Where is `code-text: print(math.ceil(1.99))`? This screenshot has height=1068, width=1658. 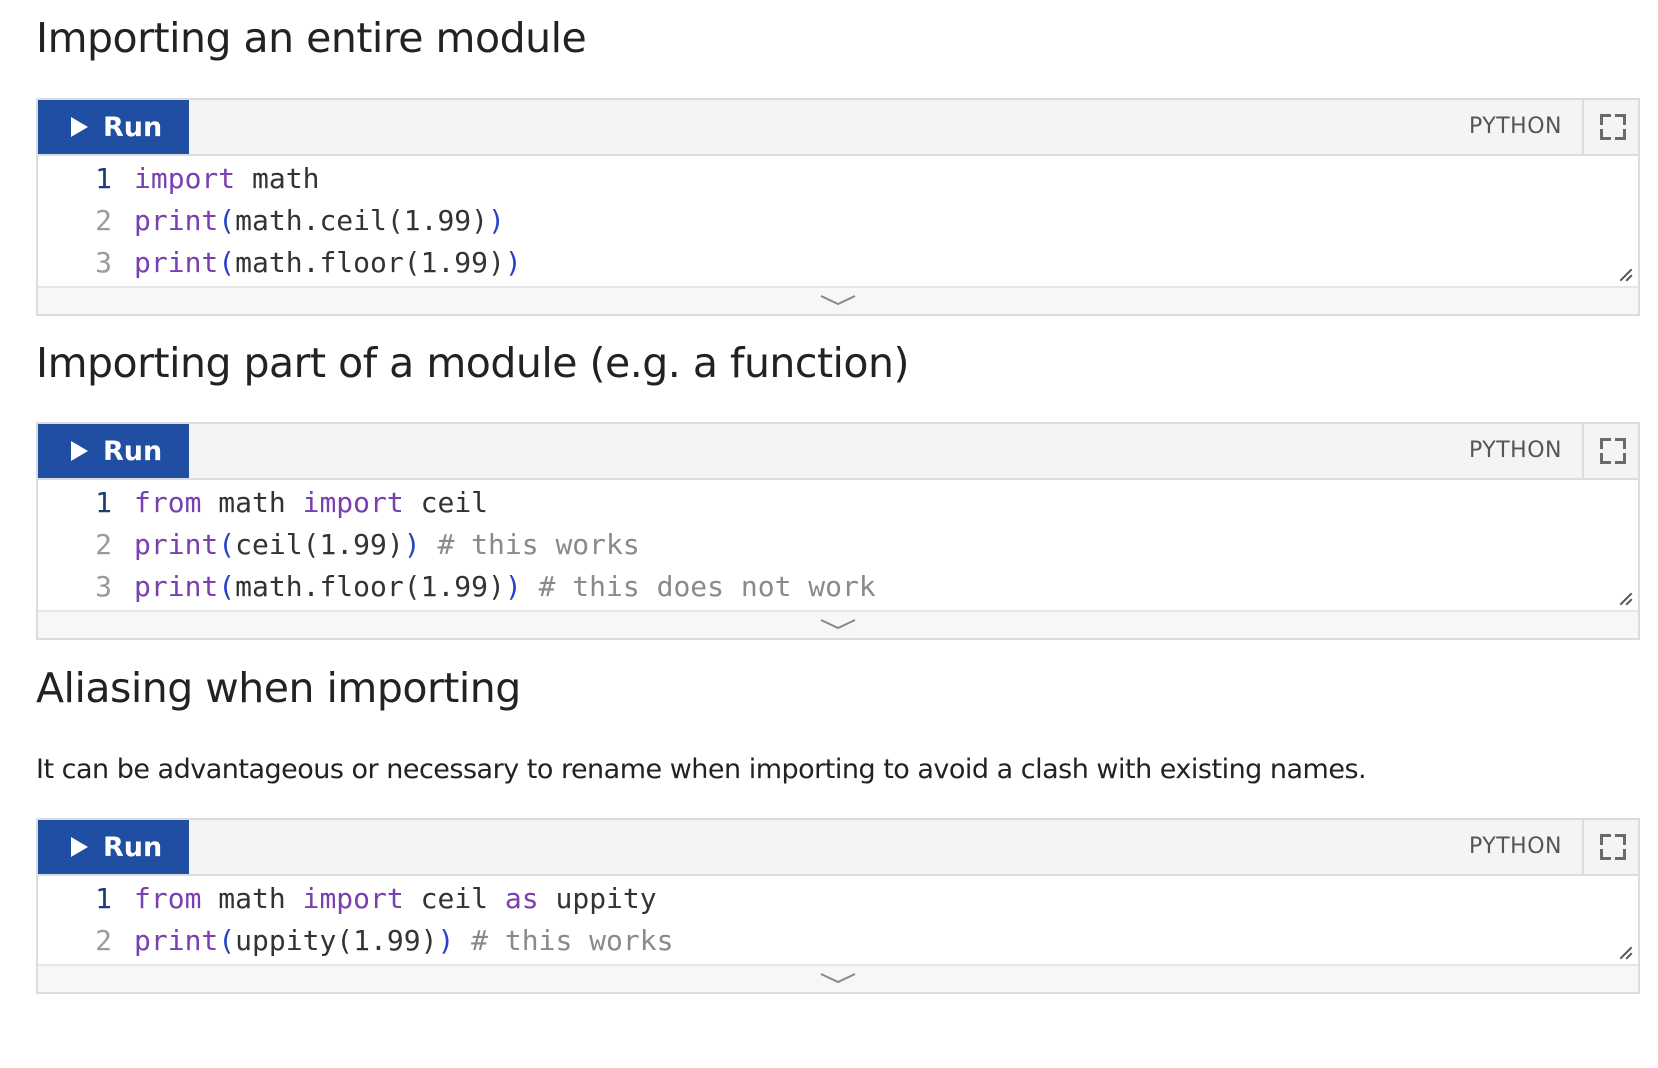 code-text: print(math.ceil(1.99)) is located at coordinates (319, 221).